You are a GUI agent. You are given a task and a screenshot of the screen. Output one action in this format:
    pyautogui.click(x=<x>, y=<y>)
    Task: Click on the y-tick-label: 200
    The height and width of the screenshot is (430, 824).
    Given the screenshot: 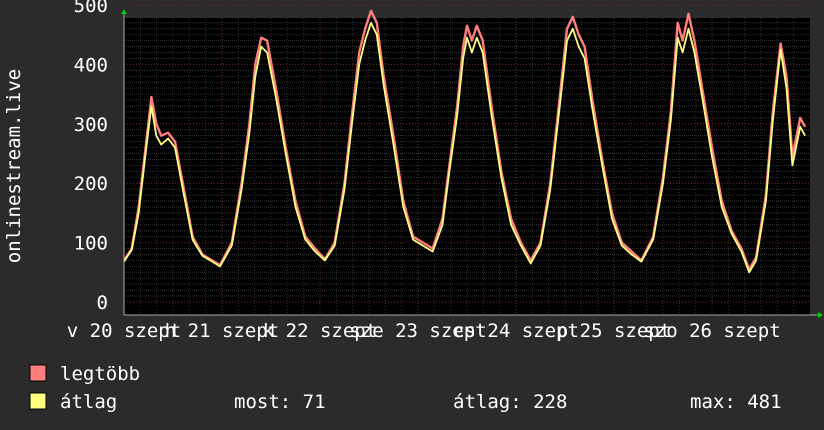 What is the action you would take?
    pyautogui.click(x=91, y=184)
    